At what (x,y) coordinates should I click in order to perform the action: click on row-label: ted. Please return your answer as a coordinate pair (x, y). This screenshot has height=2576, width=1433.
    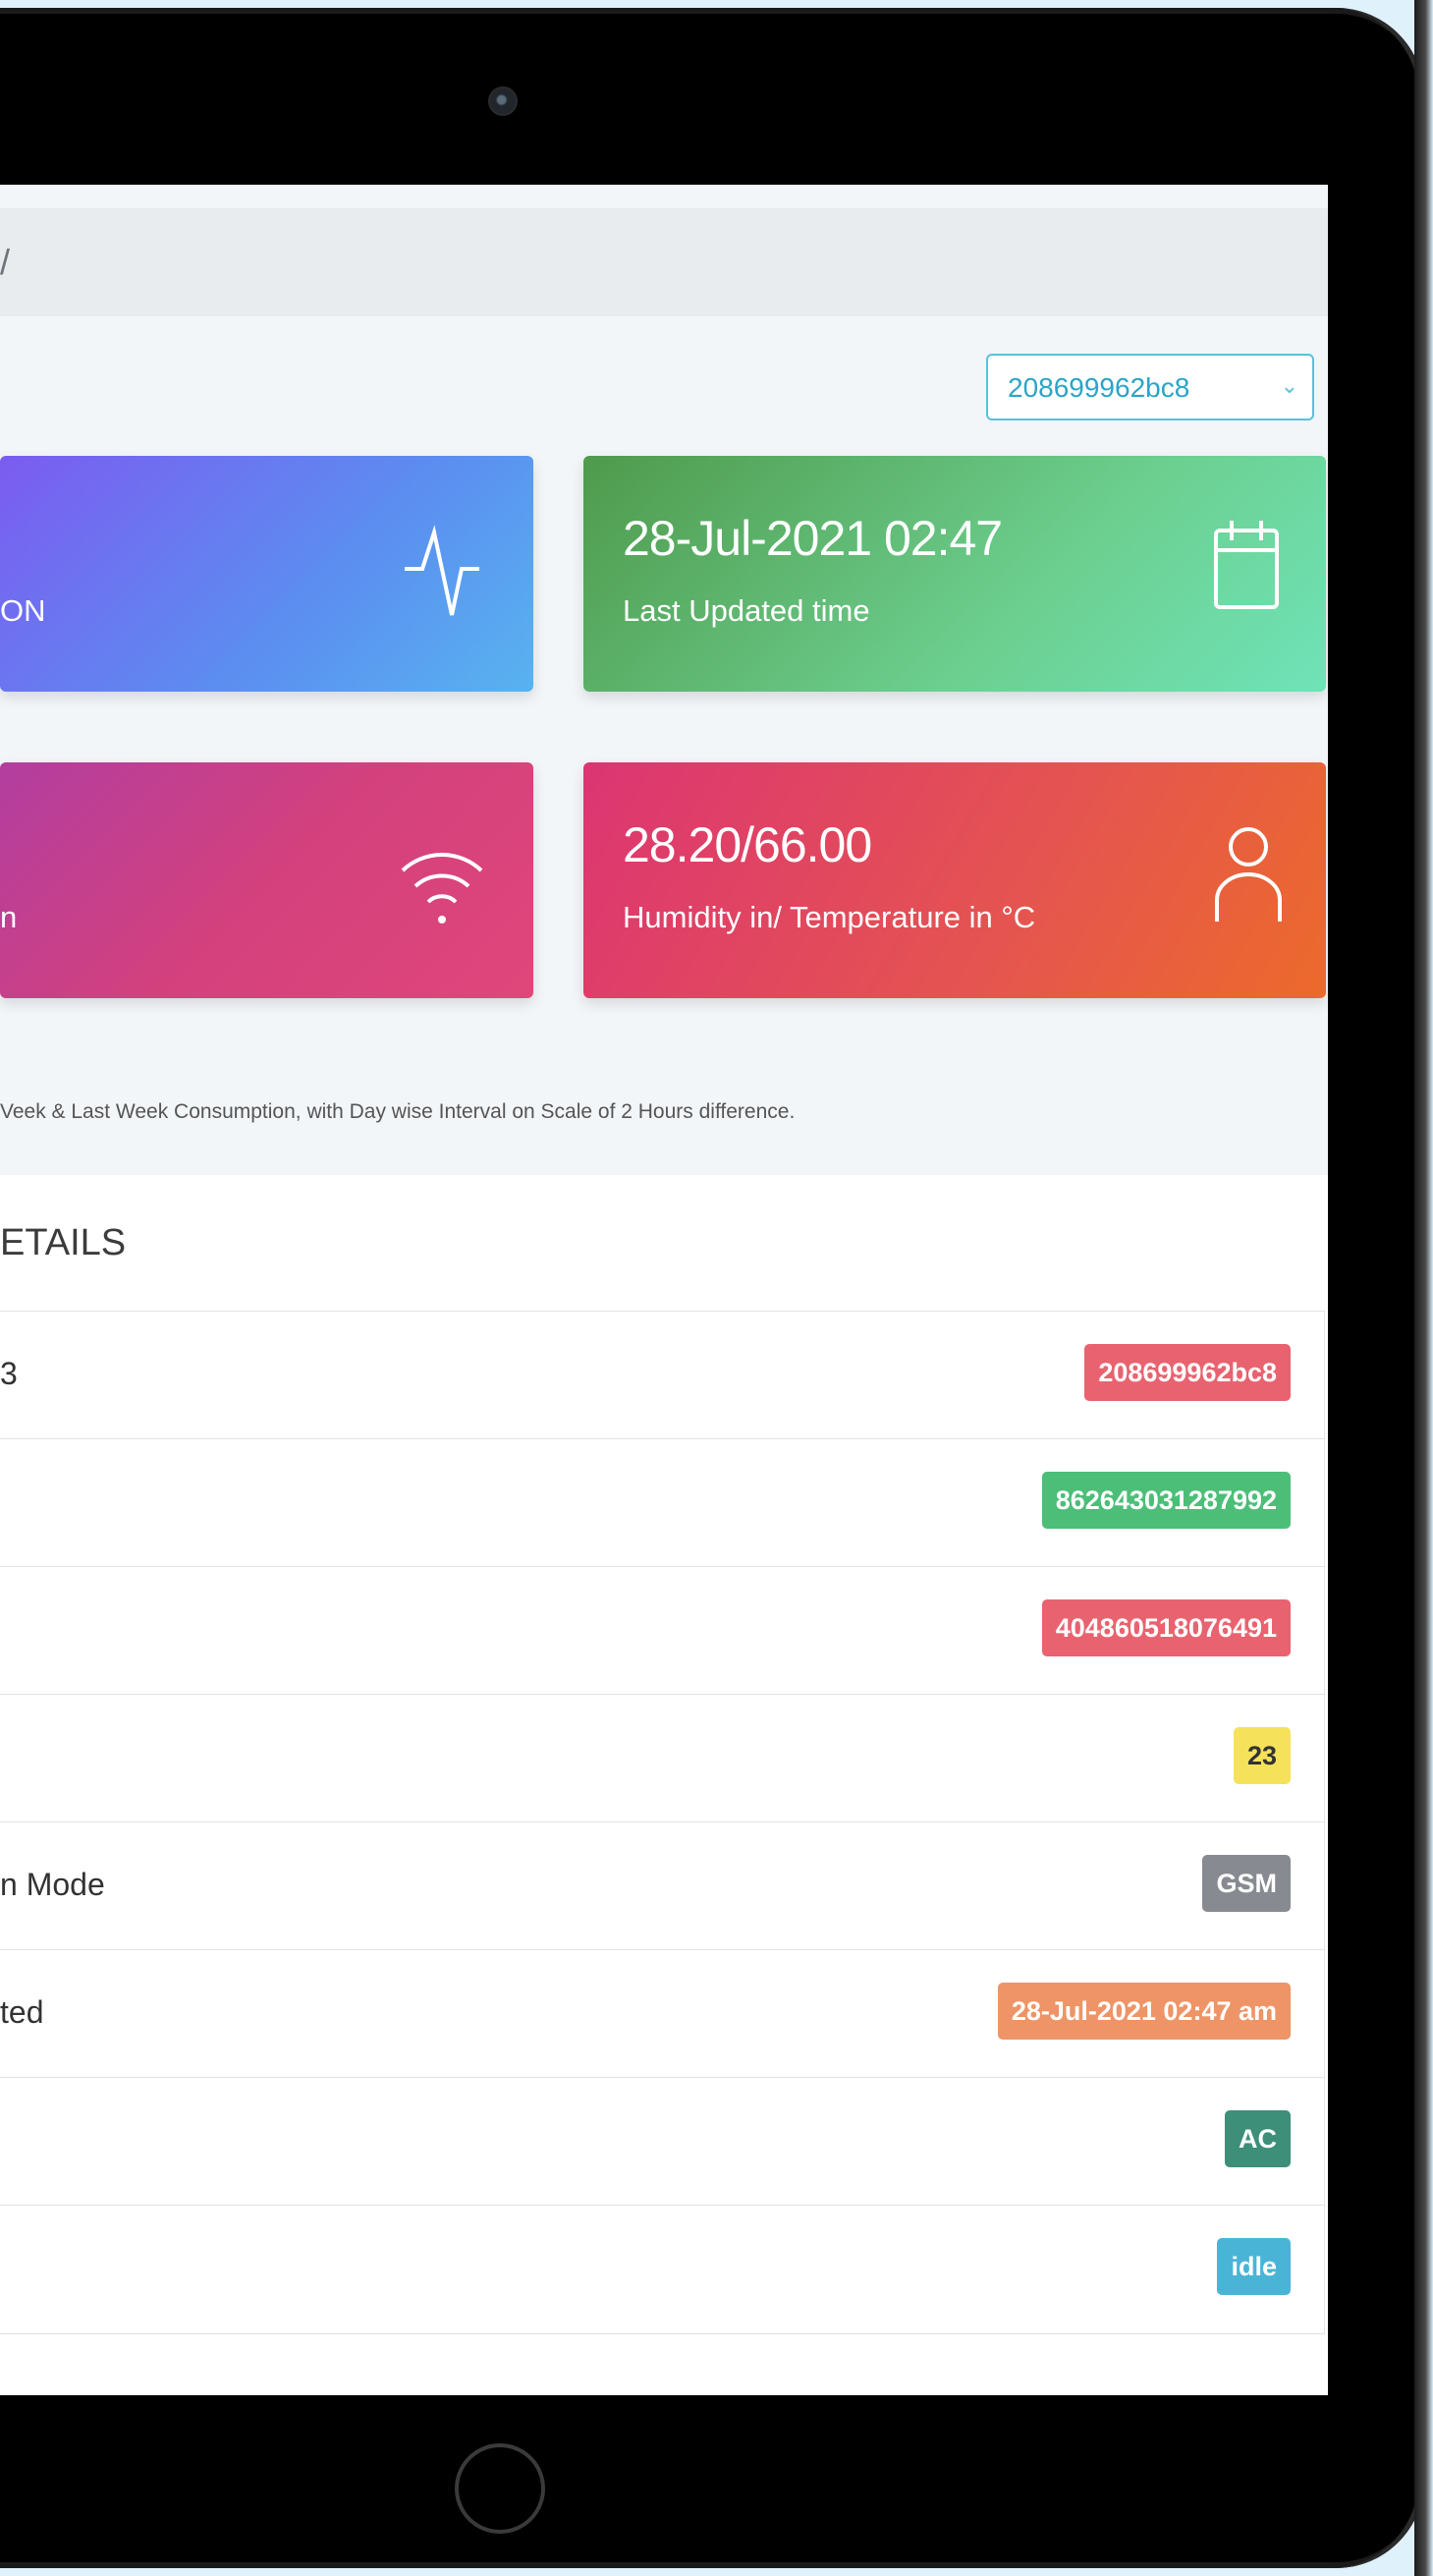
    Looking at the image, I should click on (22, 2012).